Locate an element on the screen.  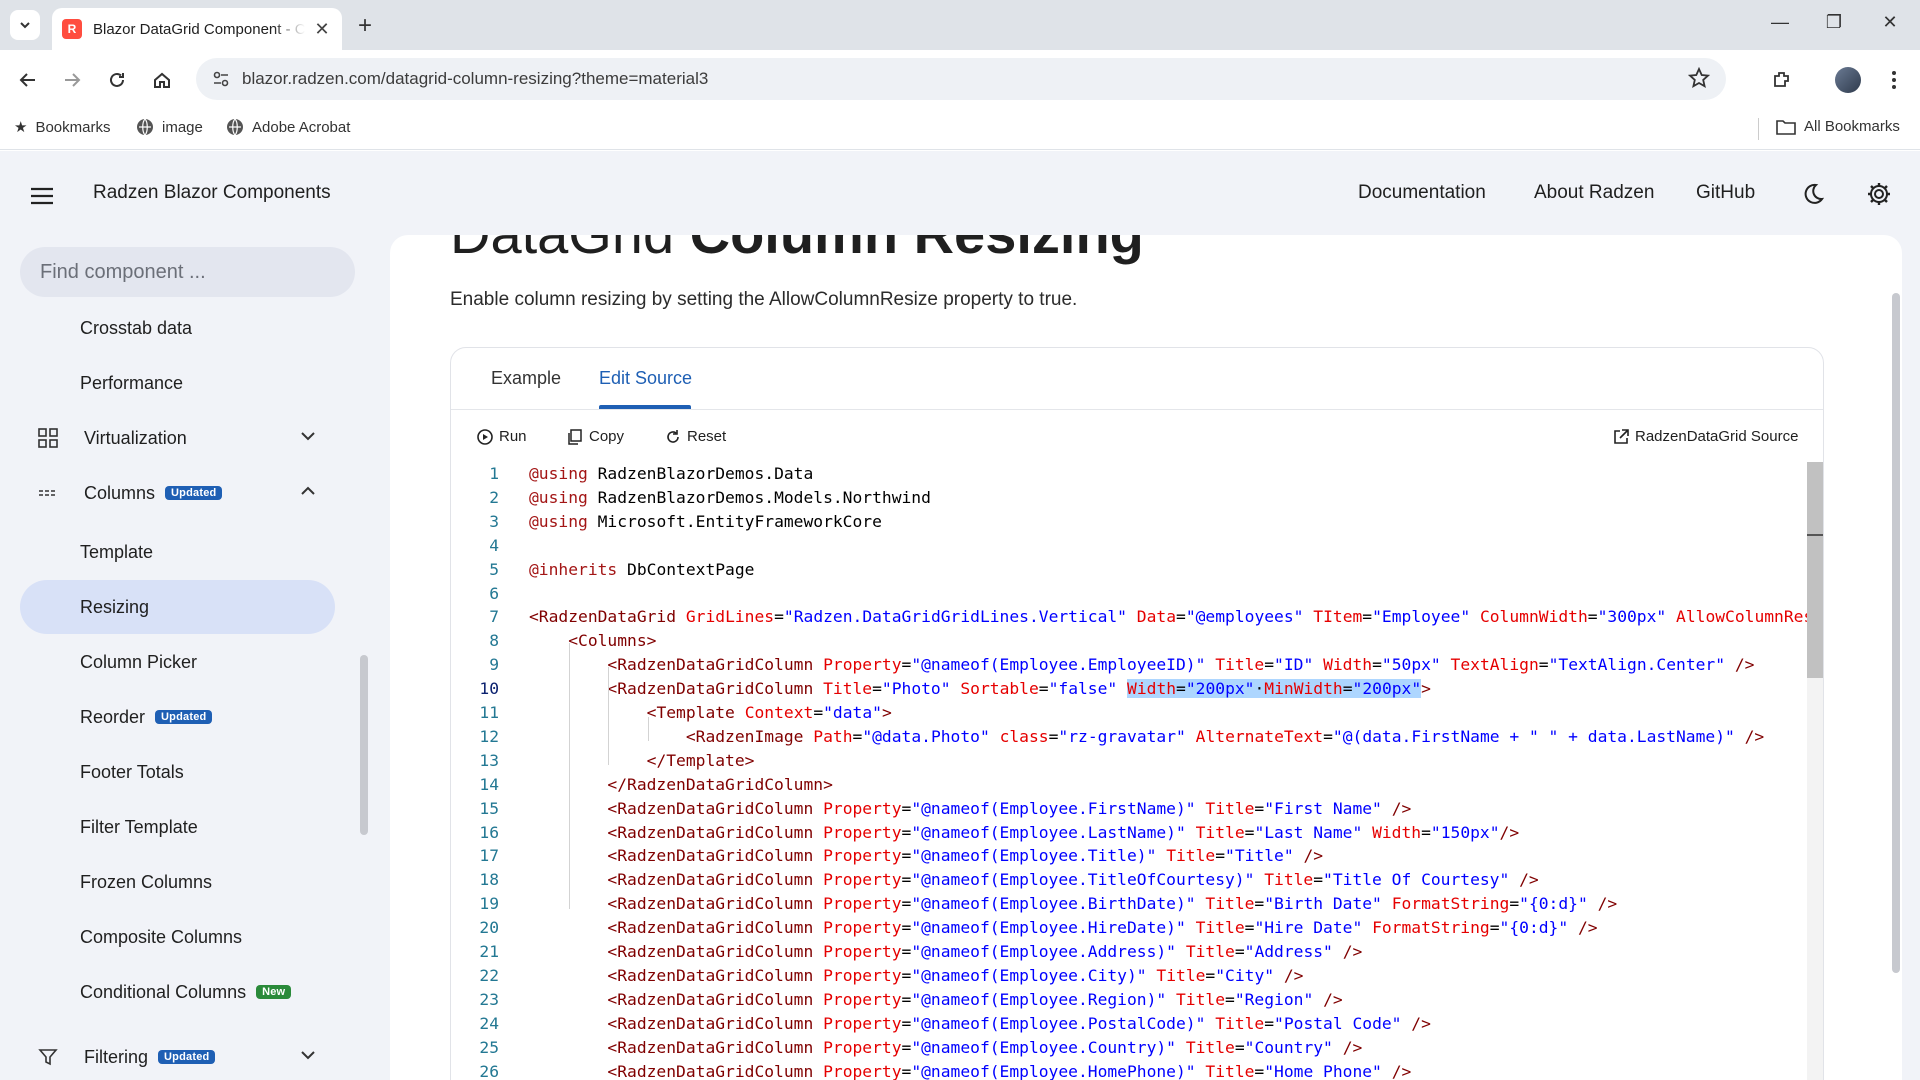
sidebar-item-crosstab-data: Crosstab data is located at coordinates (177, 328).